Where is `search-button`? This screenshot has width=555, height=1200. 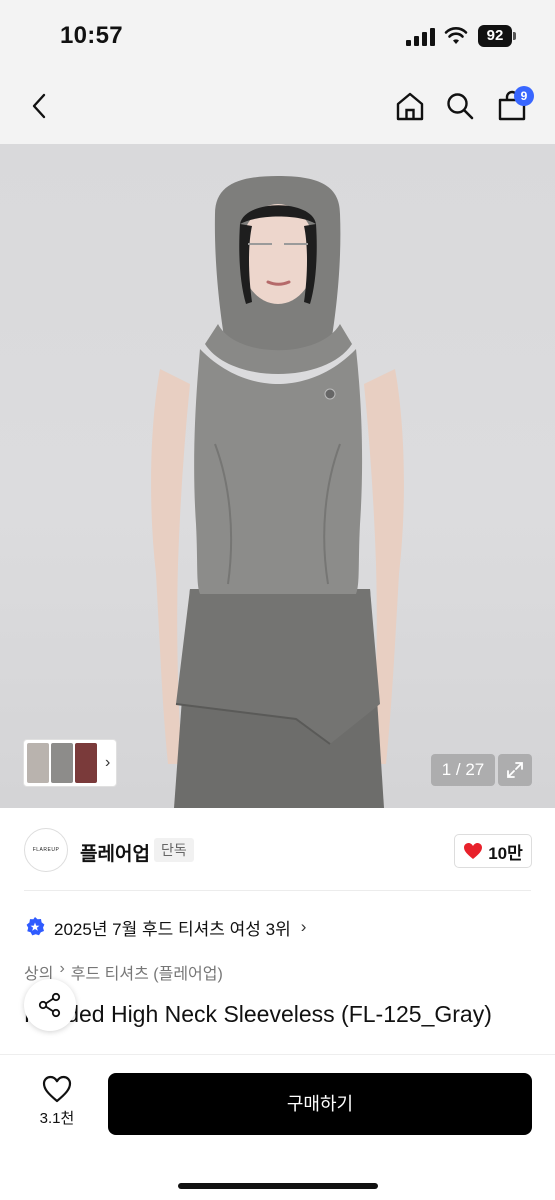 search-button is located at coordinates (460, 106).